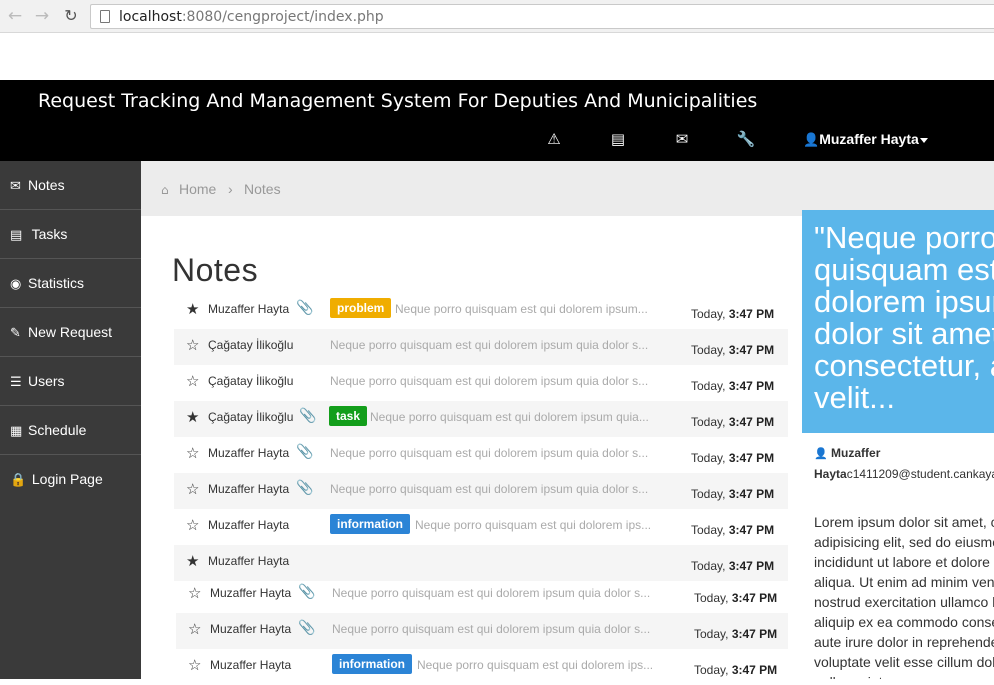 The image size is (994, 685). What do you see at coordinates (361, 308) in the screenshot?
I see `tag-problem-badge: problem` at bounding box center [361, 308].